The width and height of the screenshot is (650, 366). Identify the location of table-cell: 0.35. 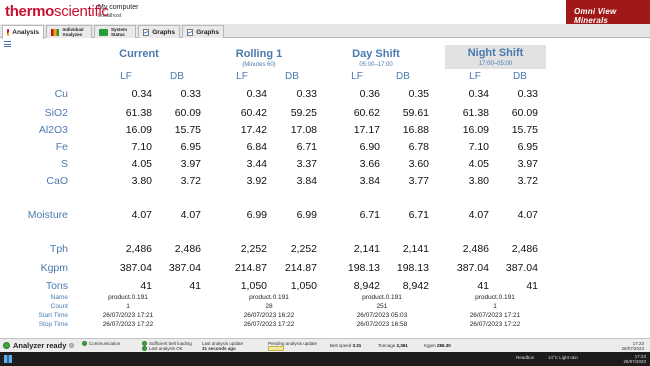
(418, 94).